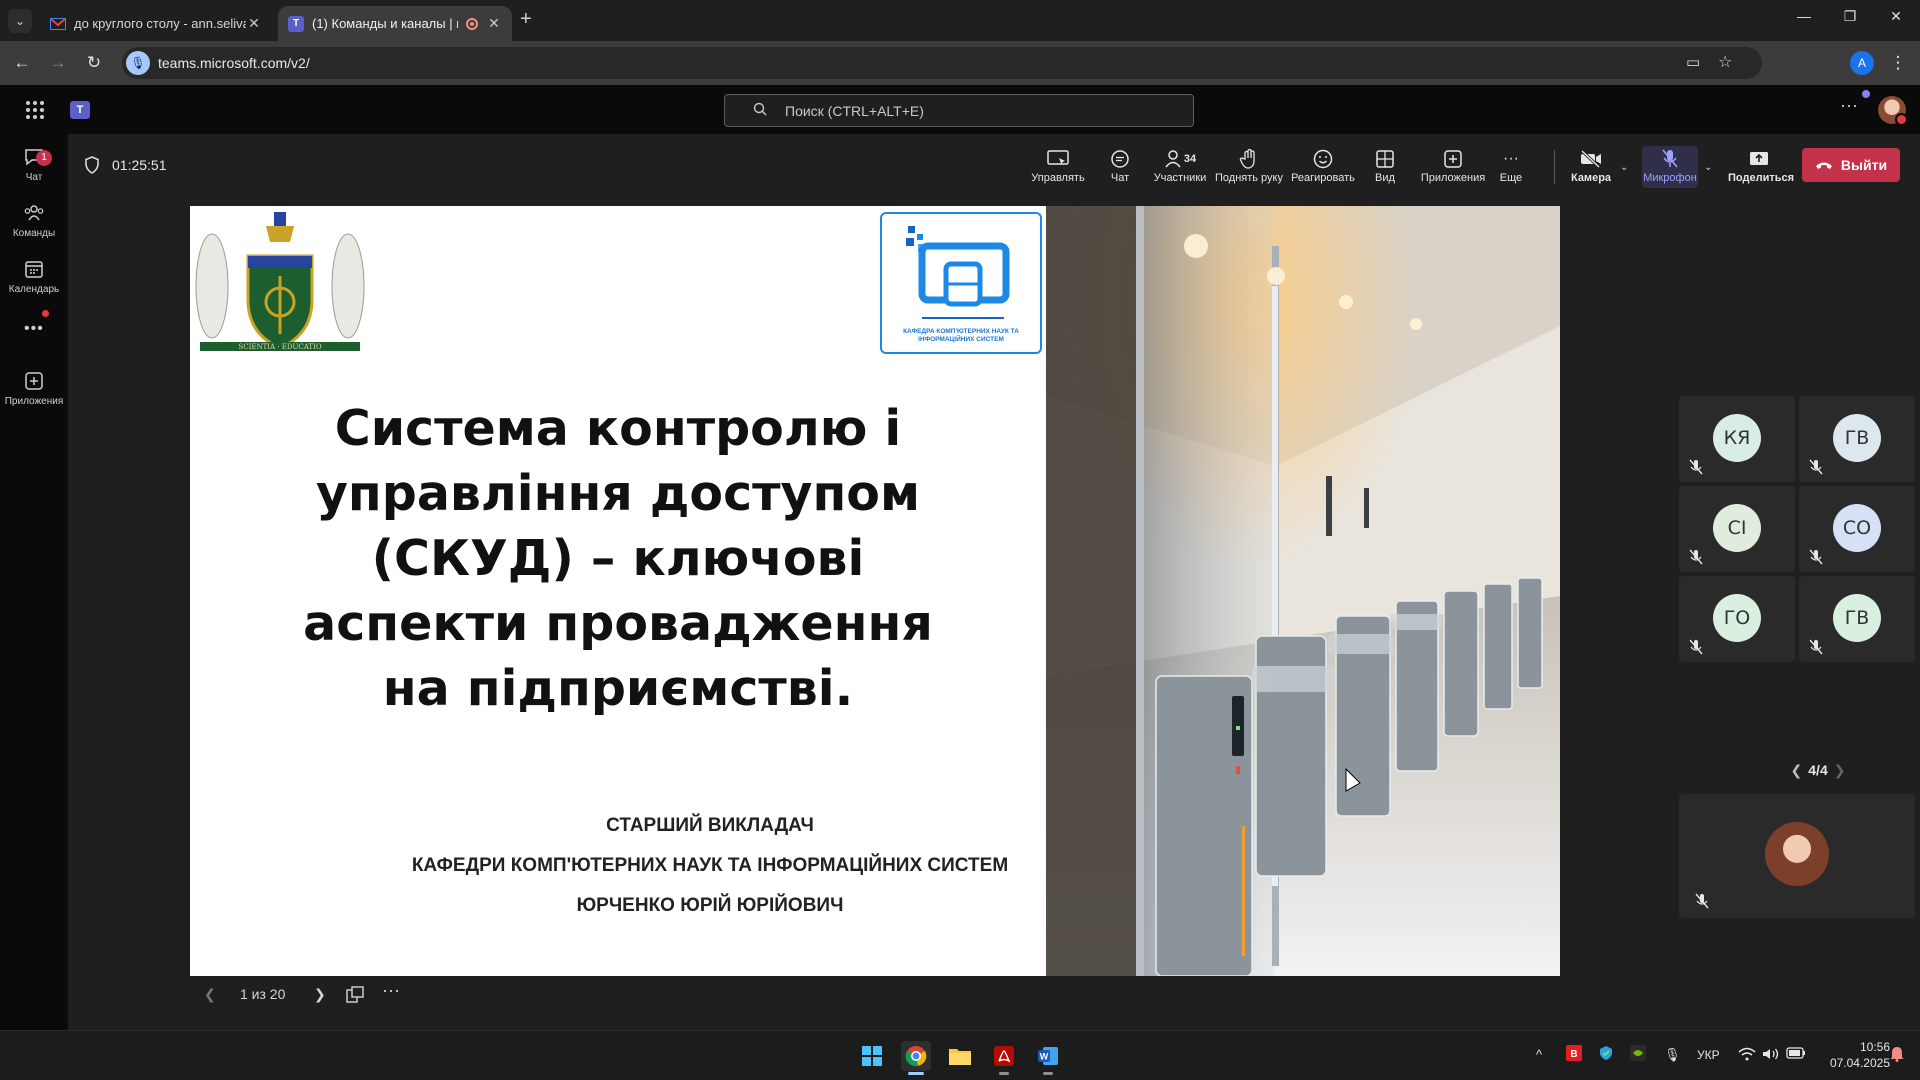 This screenshot has width=1920, height=1080. I want to click on apps-button: Приложения, so click(1453, 167).